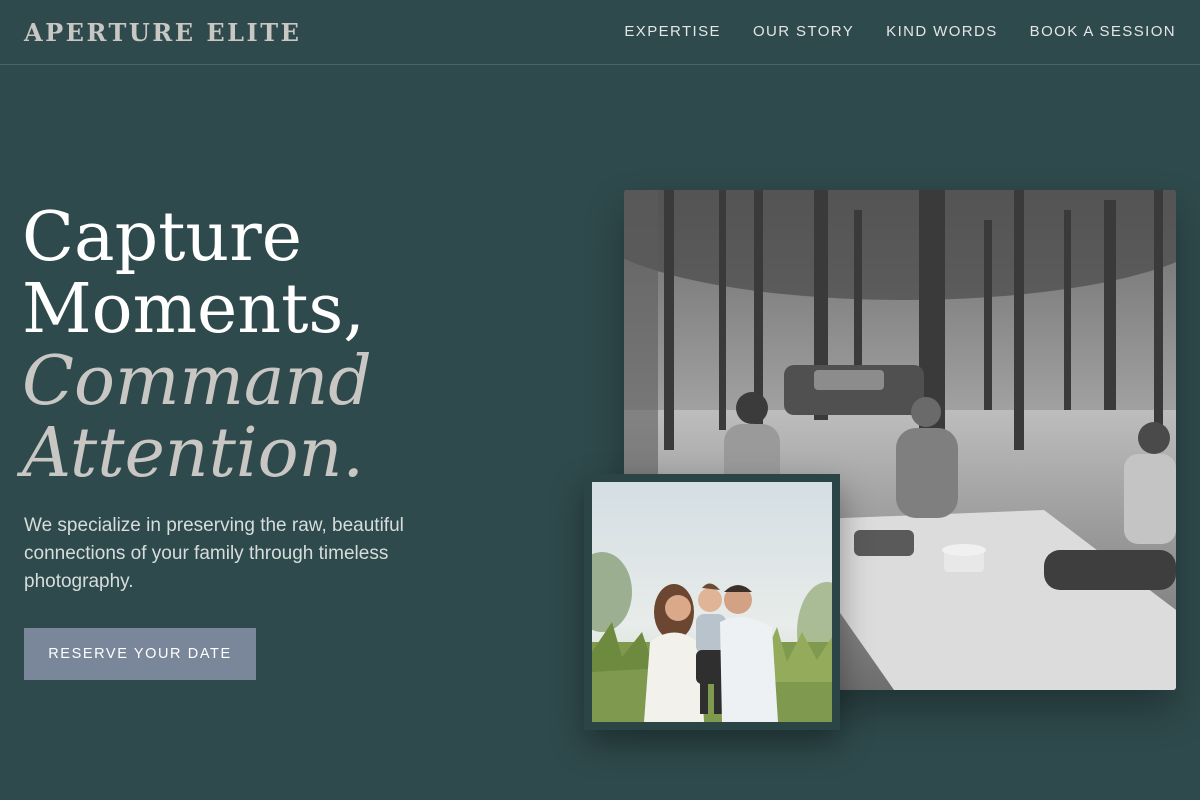 This screenshot has width=1200, height=800. Describe the element at coordinates (672, 31) in the screenshot. I see `nav-link-expertise: EXPERTISE` at that location.